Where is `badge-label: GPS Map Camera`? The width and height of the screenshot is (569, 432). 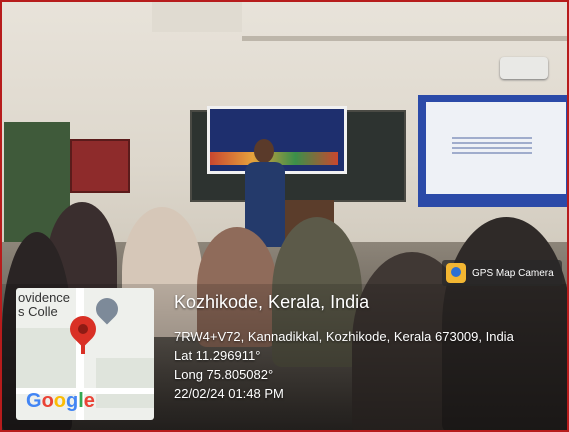
badge-label: GPS Map Camera is located at coordinates (513, 273).